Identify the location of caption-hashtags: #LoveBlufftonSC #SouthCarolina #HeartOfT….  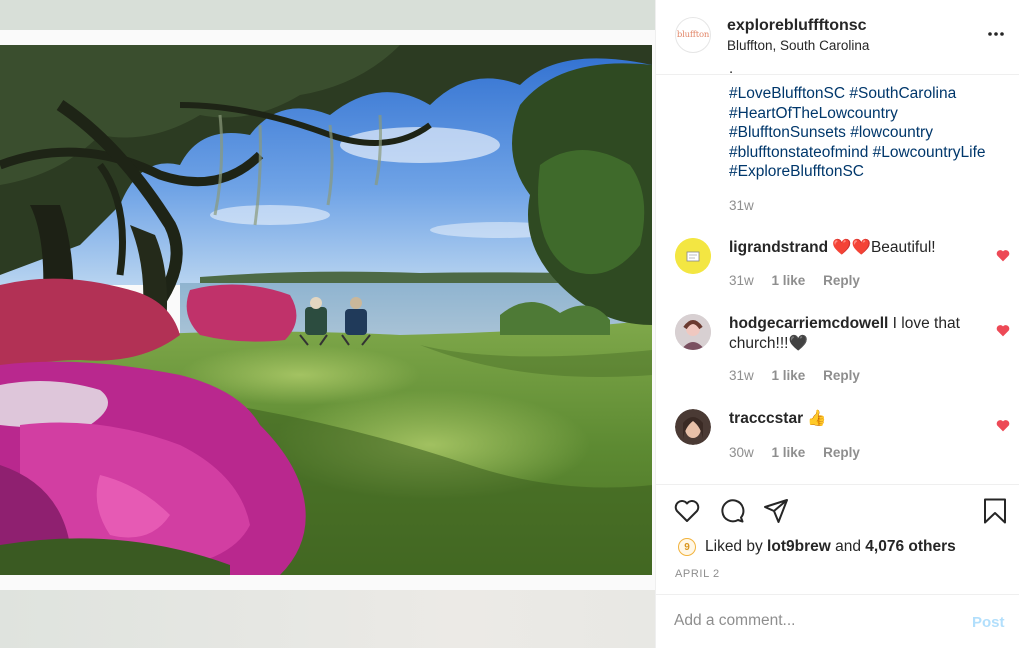
(871, 133).